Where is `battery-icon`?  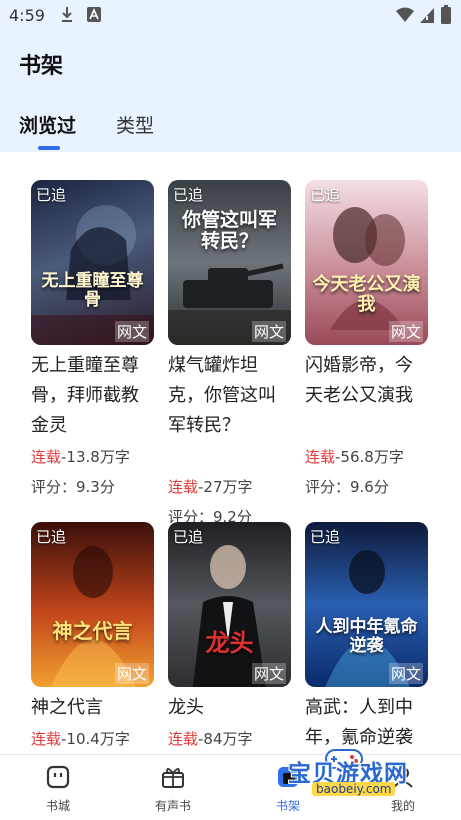 battery-icon is located at coordinates (446, 14).